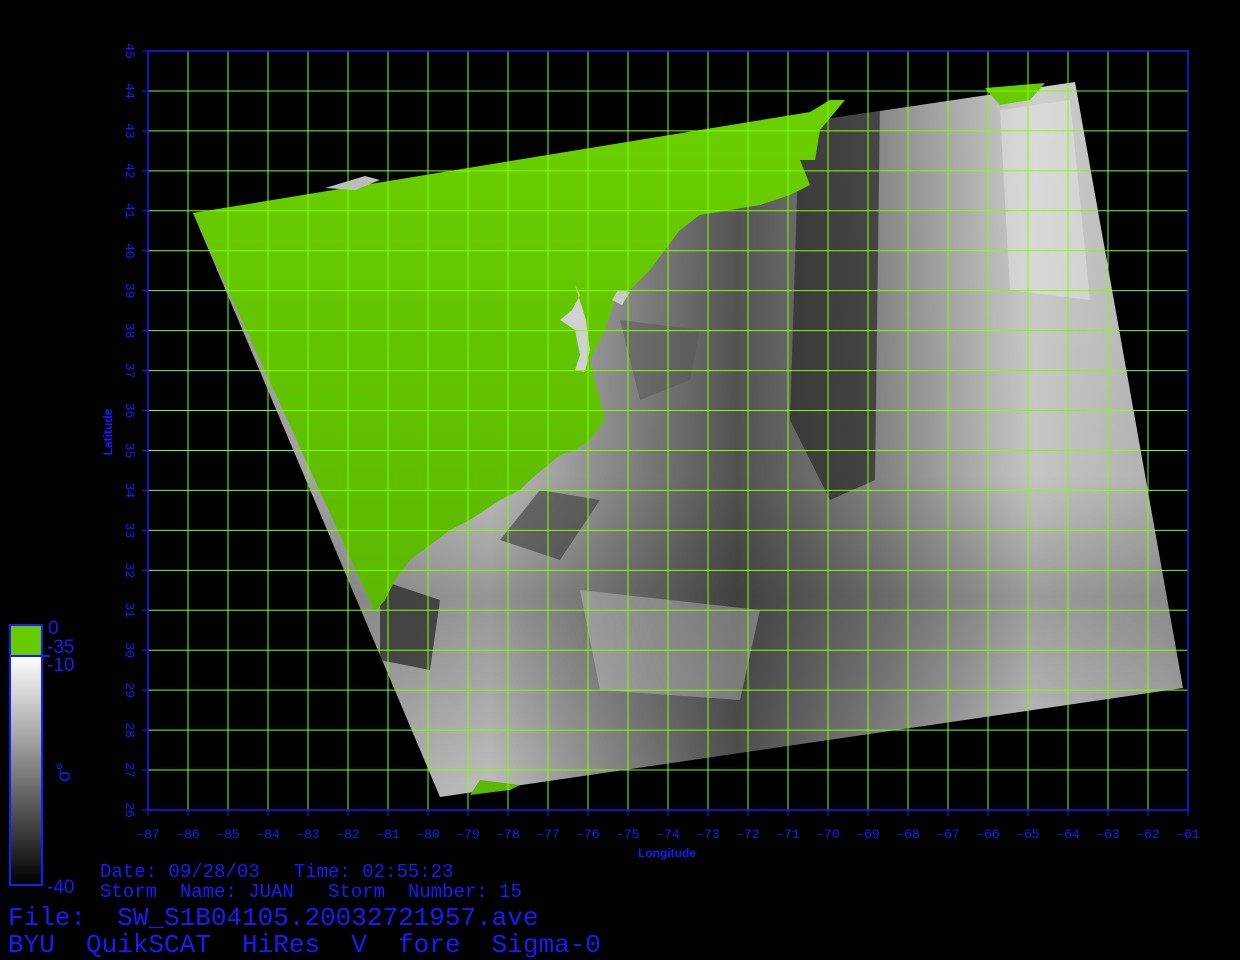 The width and height of the screenshot is (1240, 960). Describe the element at coordinates (26, 770) in the screenshot. I see `colorbar-gradient` at that location.